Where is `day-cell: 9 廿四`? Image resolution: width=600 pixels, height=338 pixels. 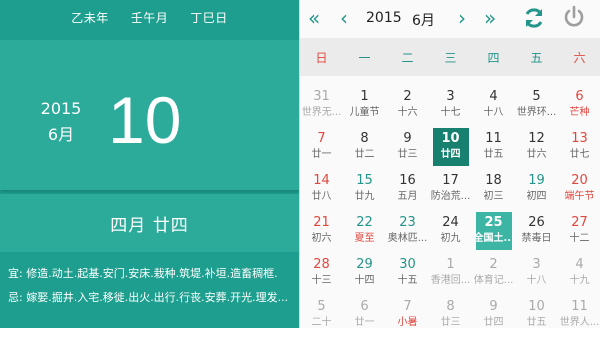 day-cell: 9 廿四 is located at coordinates (493, 317).